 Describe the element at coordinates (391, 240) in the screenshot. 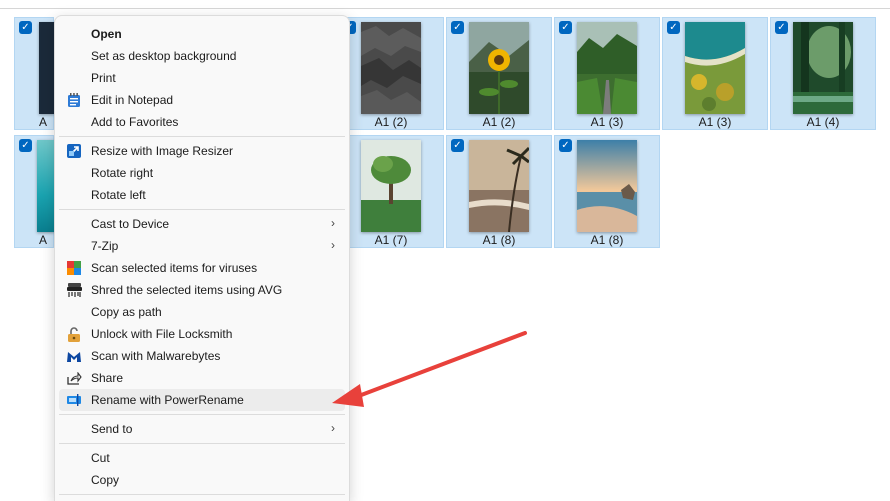

I see `file-caption: A1 (7)` at that location.